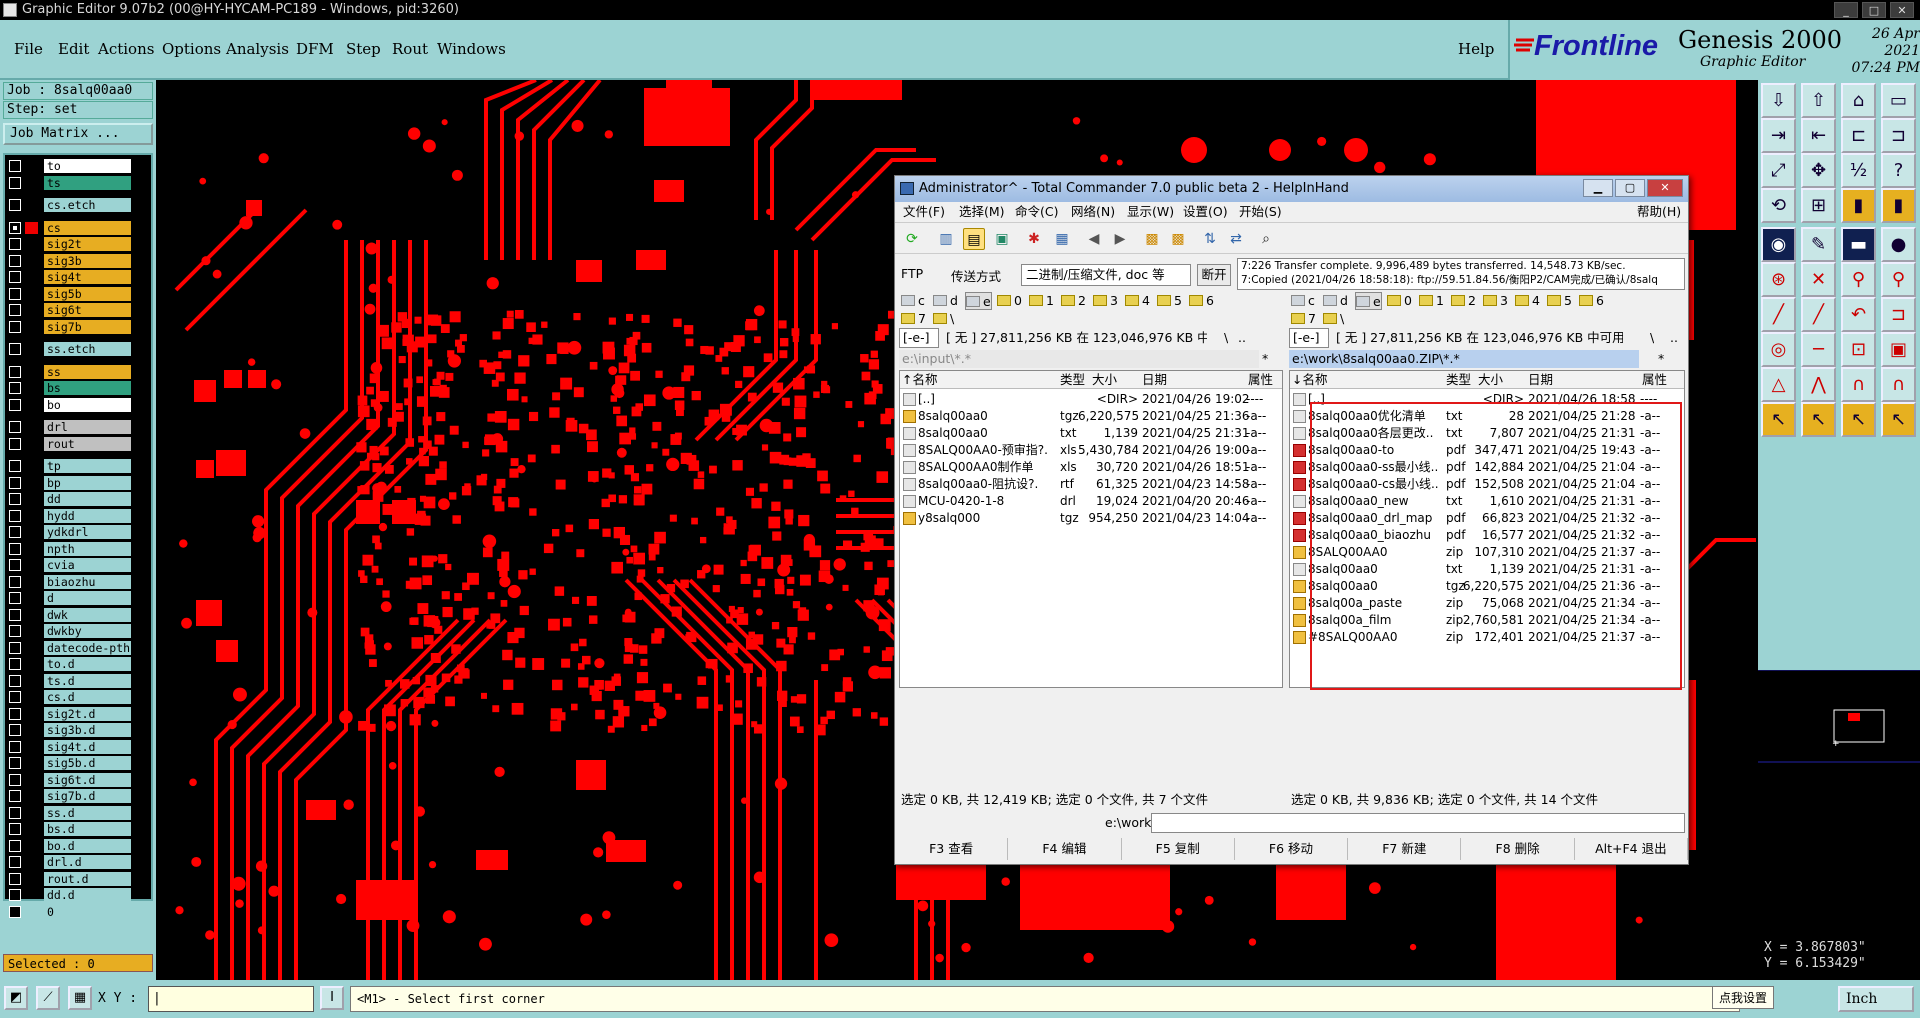  I want to click on left-up-button: .., so click(1240, 338).